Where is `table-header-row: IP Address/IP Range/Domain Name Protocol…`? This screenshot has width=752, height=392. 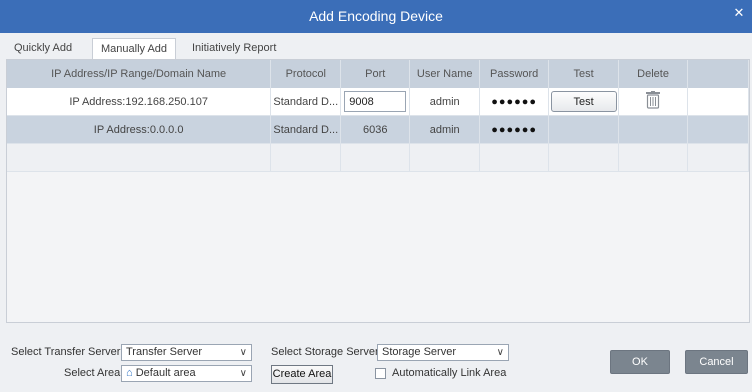
table-header-row: IP Address/IP Range/Domain Name Protocol… is located at coordinates (378, 74).